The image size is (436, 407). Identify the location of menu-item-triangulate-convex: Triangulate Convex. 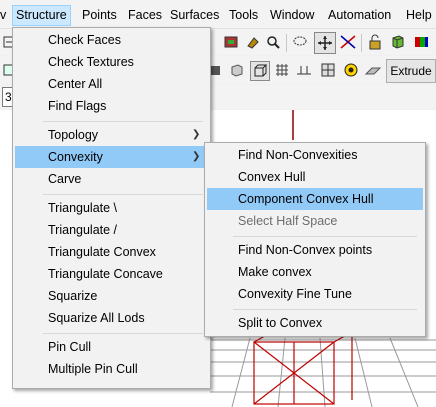
(111, 252).